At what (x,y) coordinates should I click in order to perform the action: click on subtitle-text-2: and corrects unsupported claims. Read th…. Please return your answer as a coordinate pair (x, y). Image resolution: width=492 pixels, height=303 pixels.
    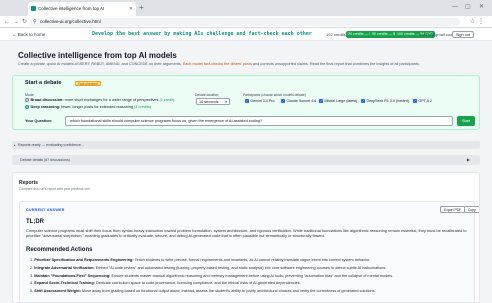
    Looking at the image, I should click on (335, 64).